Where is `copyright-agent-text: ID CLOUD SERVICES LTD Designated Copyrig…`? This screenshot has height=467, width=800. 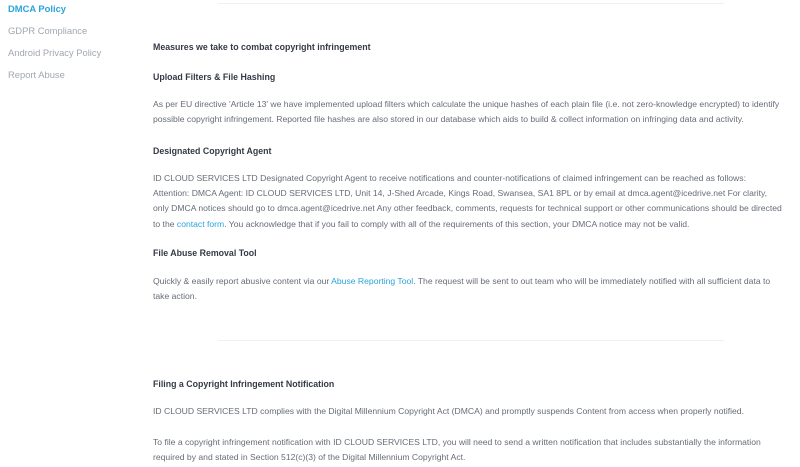 copyright-agent-text: ID CLOUD SERVICES LTD Designated Copyrig… is located at coordinates (468, 201).